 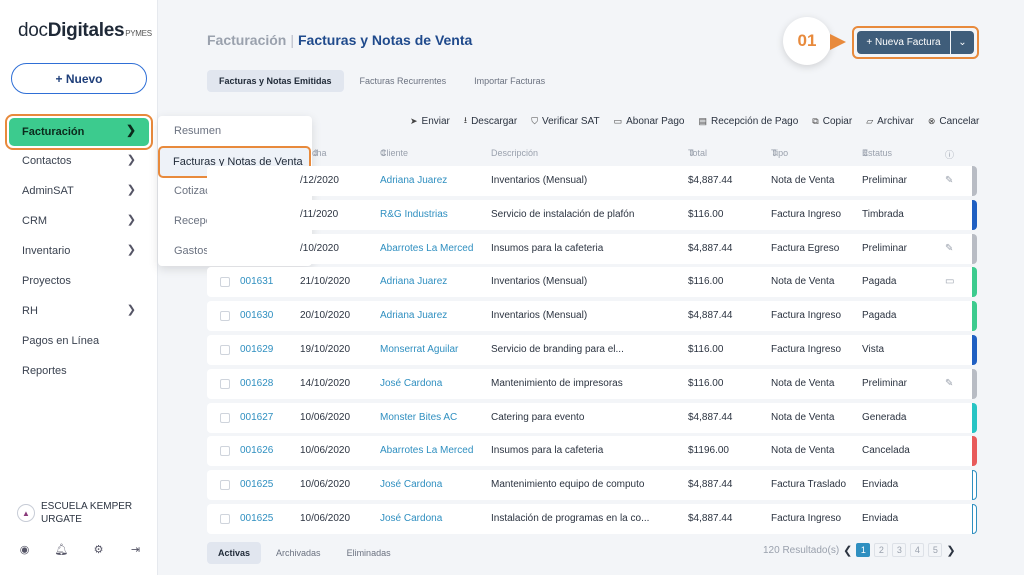 What do you see at coordinates (949, 154) in the screenshot?
I see `info-icon: ⓘ` at bounding box center [949, 154].